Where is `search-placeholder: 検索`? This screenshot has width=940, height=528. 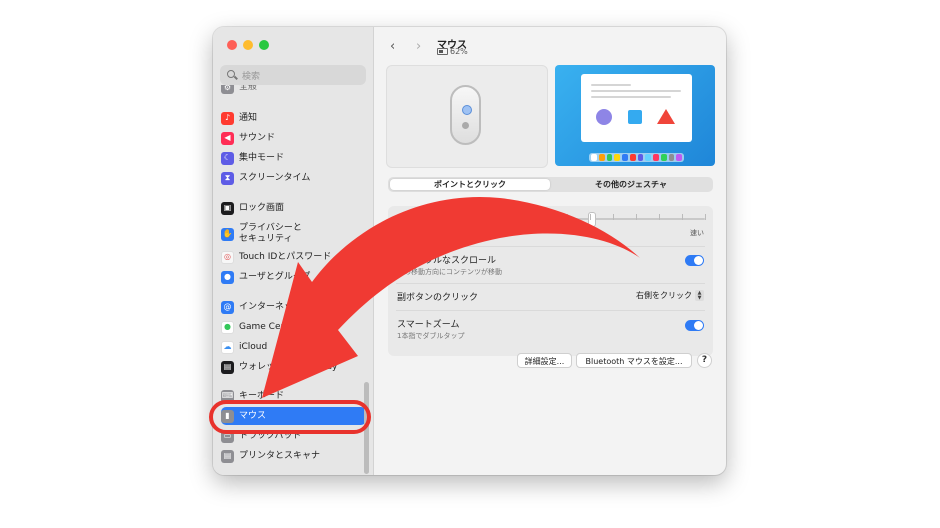
search-placeholder: 検索 is located at coordinates (251, 76).